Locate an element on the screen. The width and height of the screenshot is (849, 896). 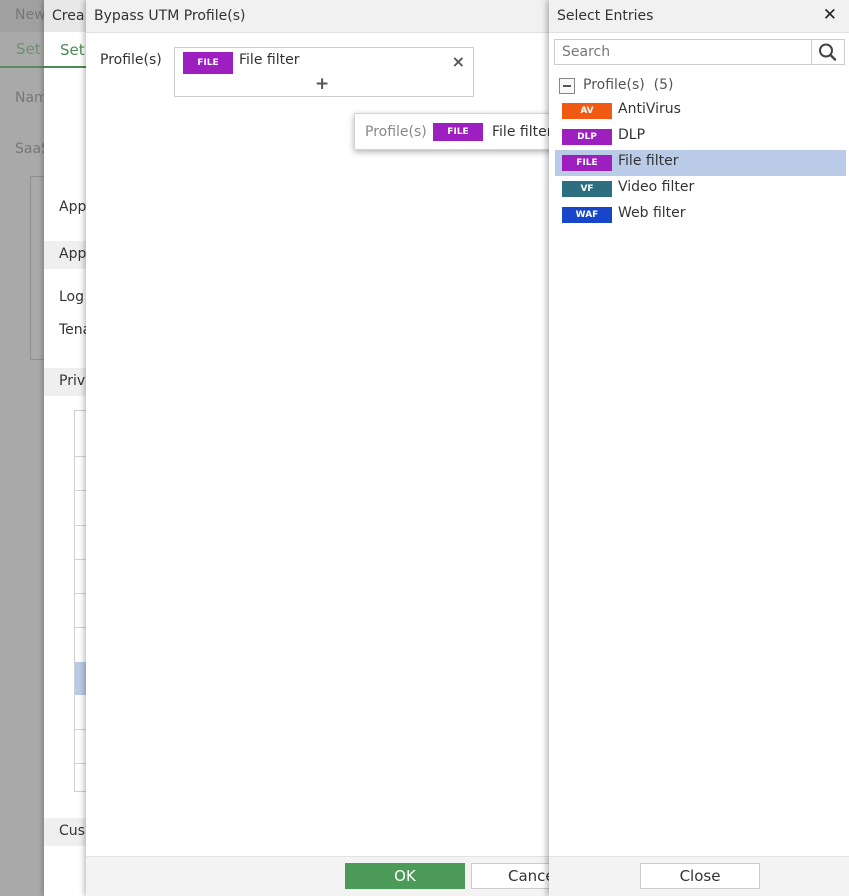
ok-button: OK is located at coordinates (405, 876).